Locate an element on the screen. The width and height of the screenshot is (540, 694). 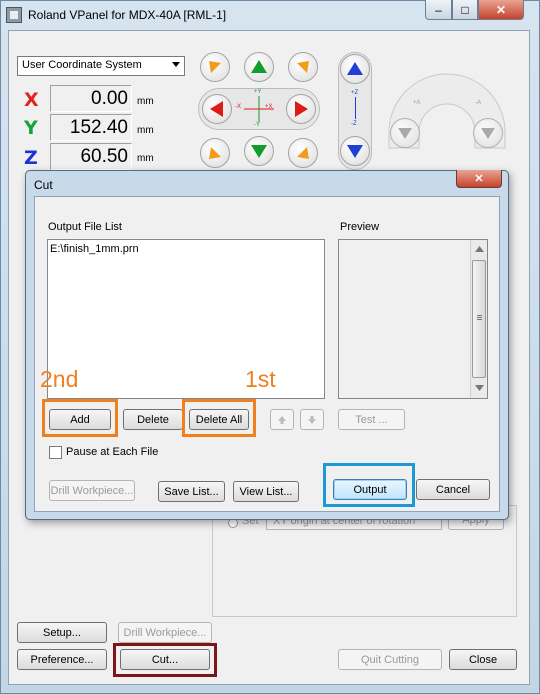
coordinate-system-value: User Coordinate System is located at coordinates (82, 65).